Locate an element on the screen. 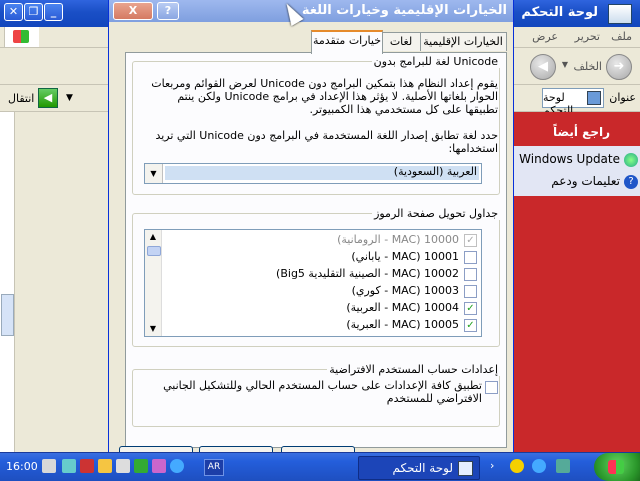 This screenshot has width=640, height=481. dialog-close-button: X is located at coordinates (133, 11).